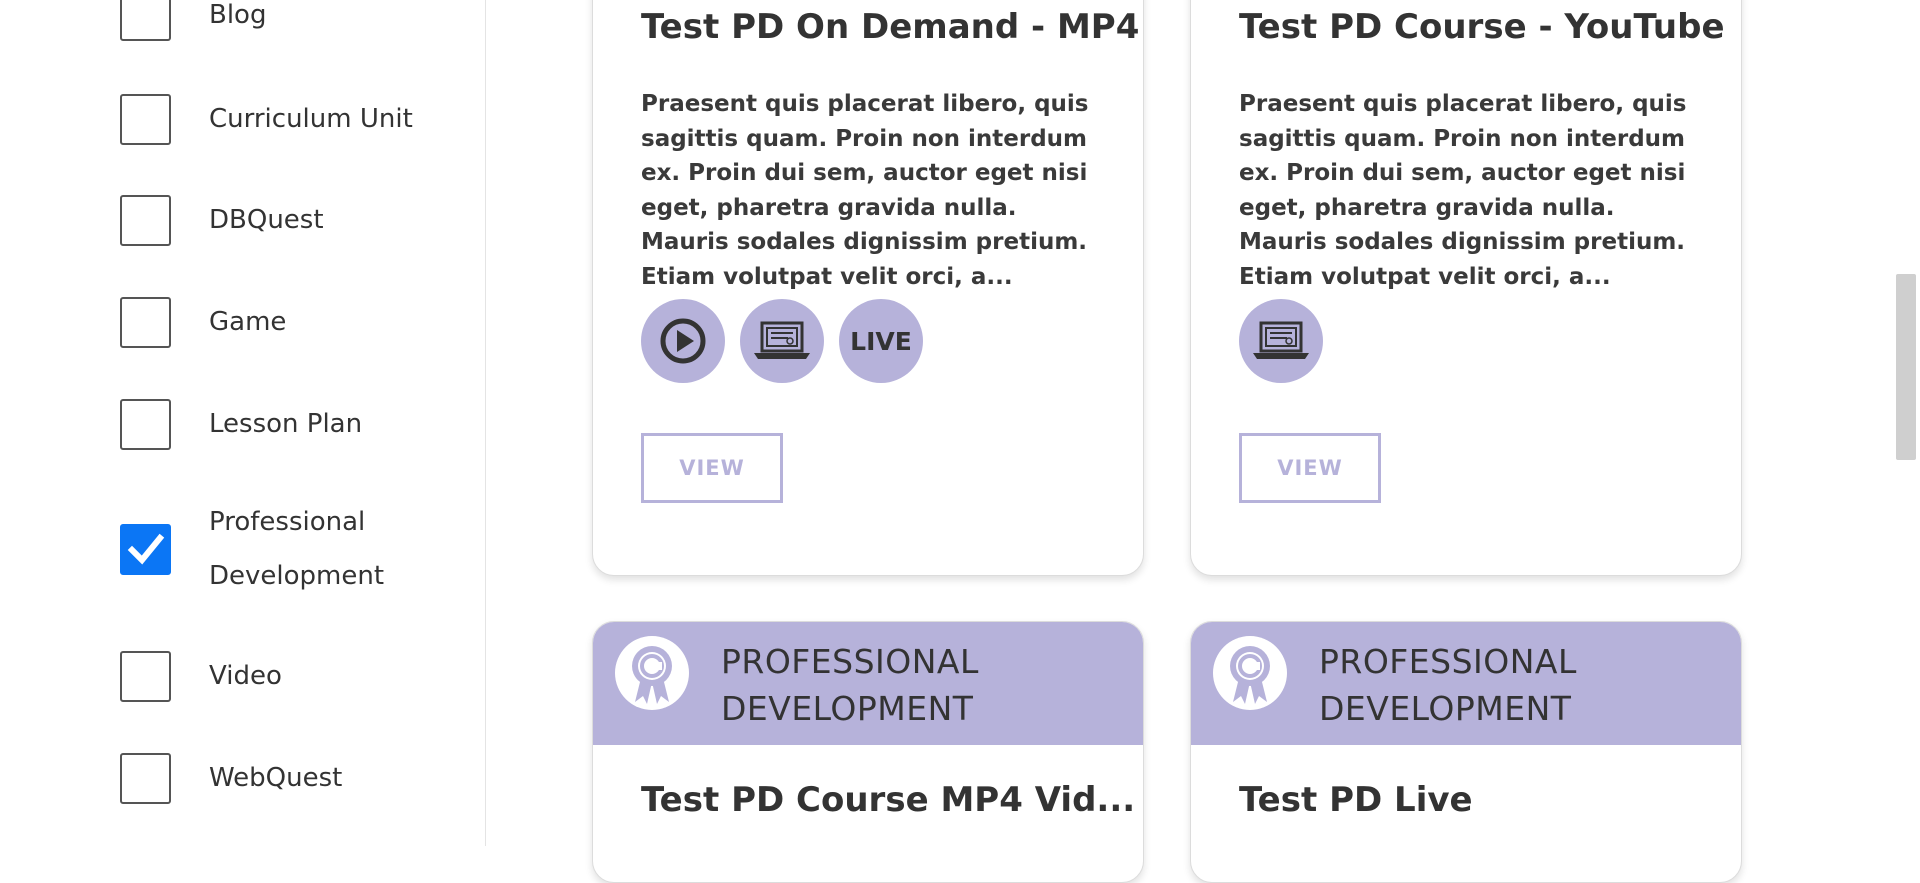 This screenshot has width=1920, height=883. Describe the element at coordinates (683, 341) in the screenshot. I see `play-icon` at that location.